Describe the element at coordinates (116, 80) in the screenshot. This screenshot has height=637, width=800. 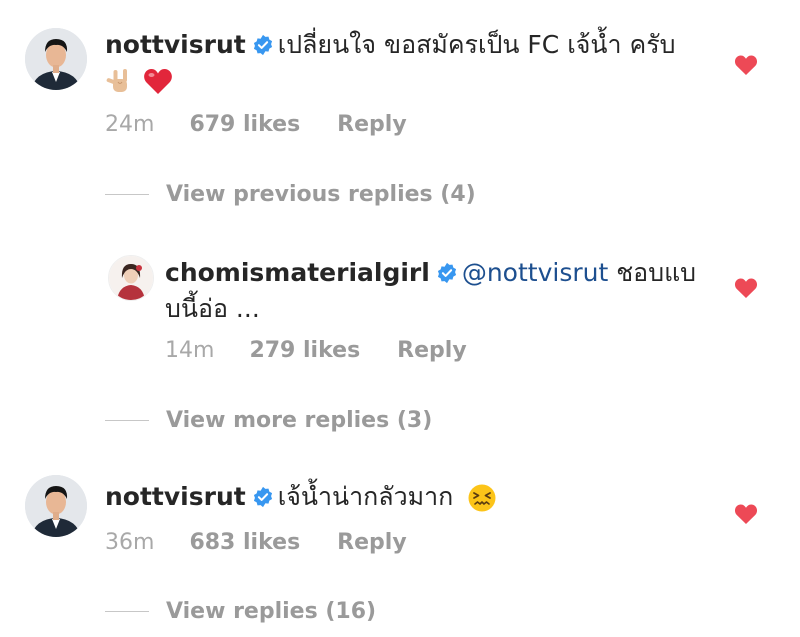
I see `love-you-gesture-emoji-icon` at that location.